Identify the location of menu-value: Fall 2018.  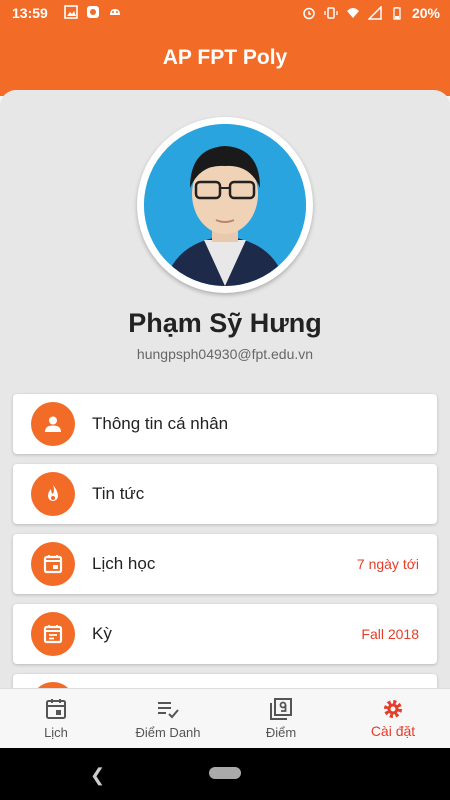
(390, 634).